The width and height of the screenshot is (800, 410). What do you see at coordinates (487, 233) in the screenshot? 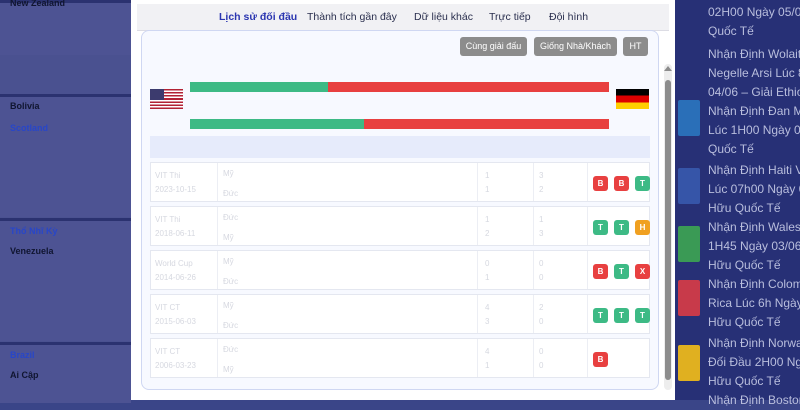
I see `score-away: 2` at bounding box center [487, 233].